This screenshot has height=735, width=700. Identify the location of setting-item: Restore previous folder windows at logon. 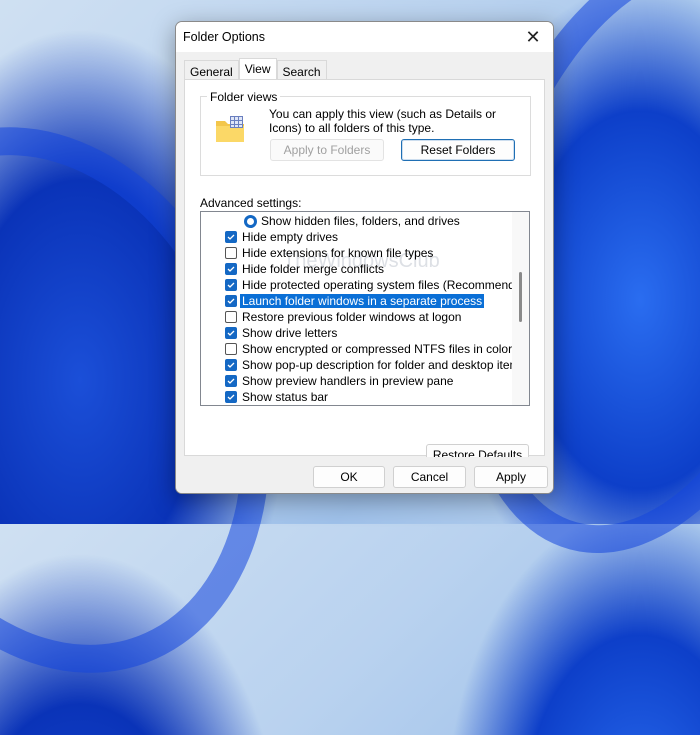
(331, 317).